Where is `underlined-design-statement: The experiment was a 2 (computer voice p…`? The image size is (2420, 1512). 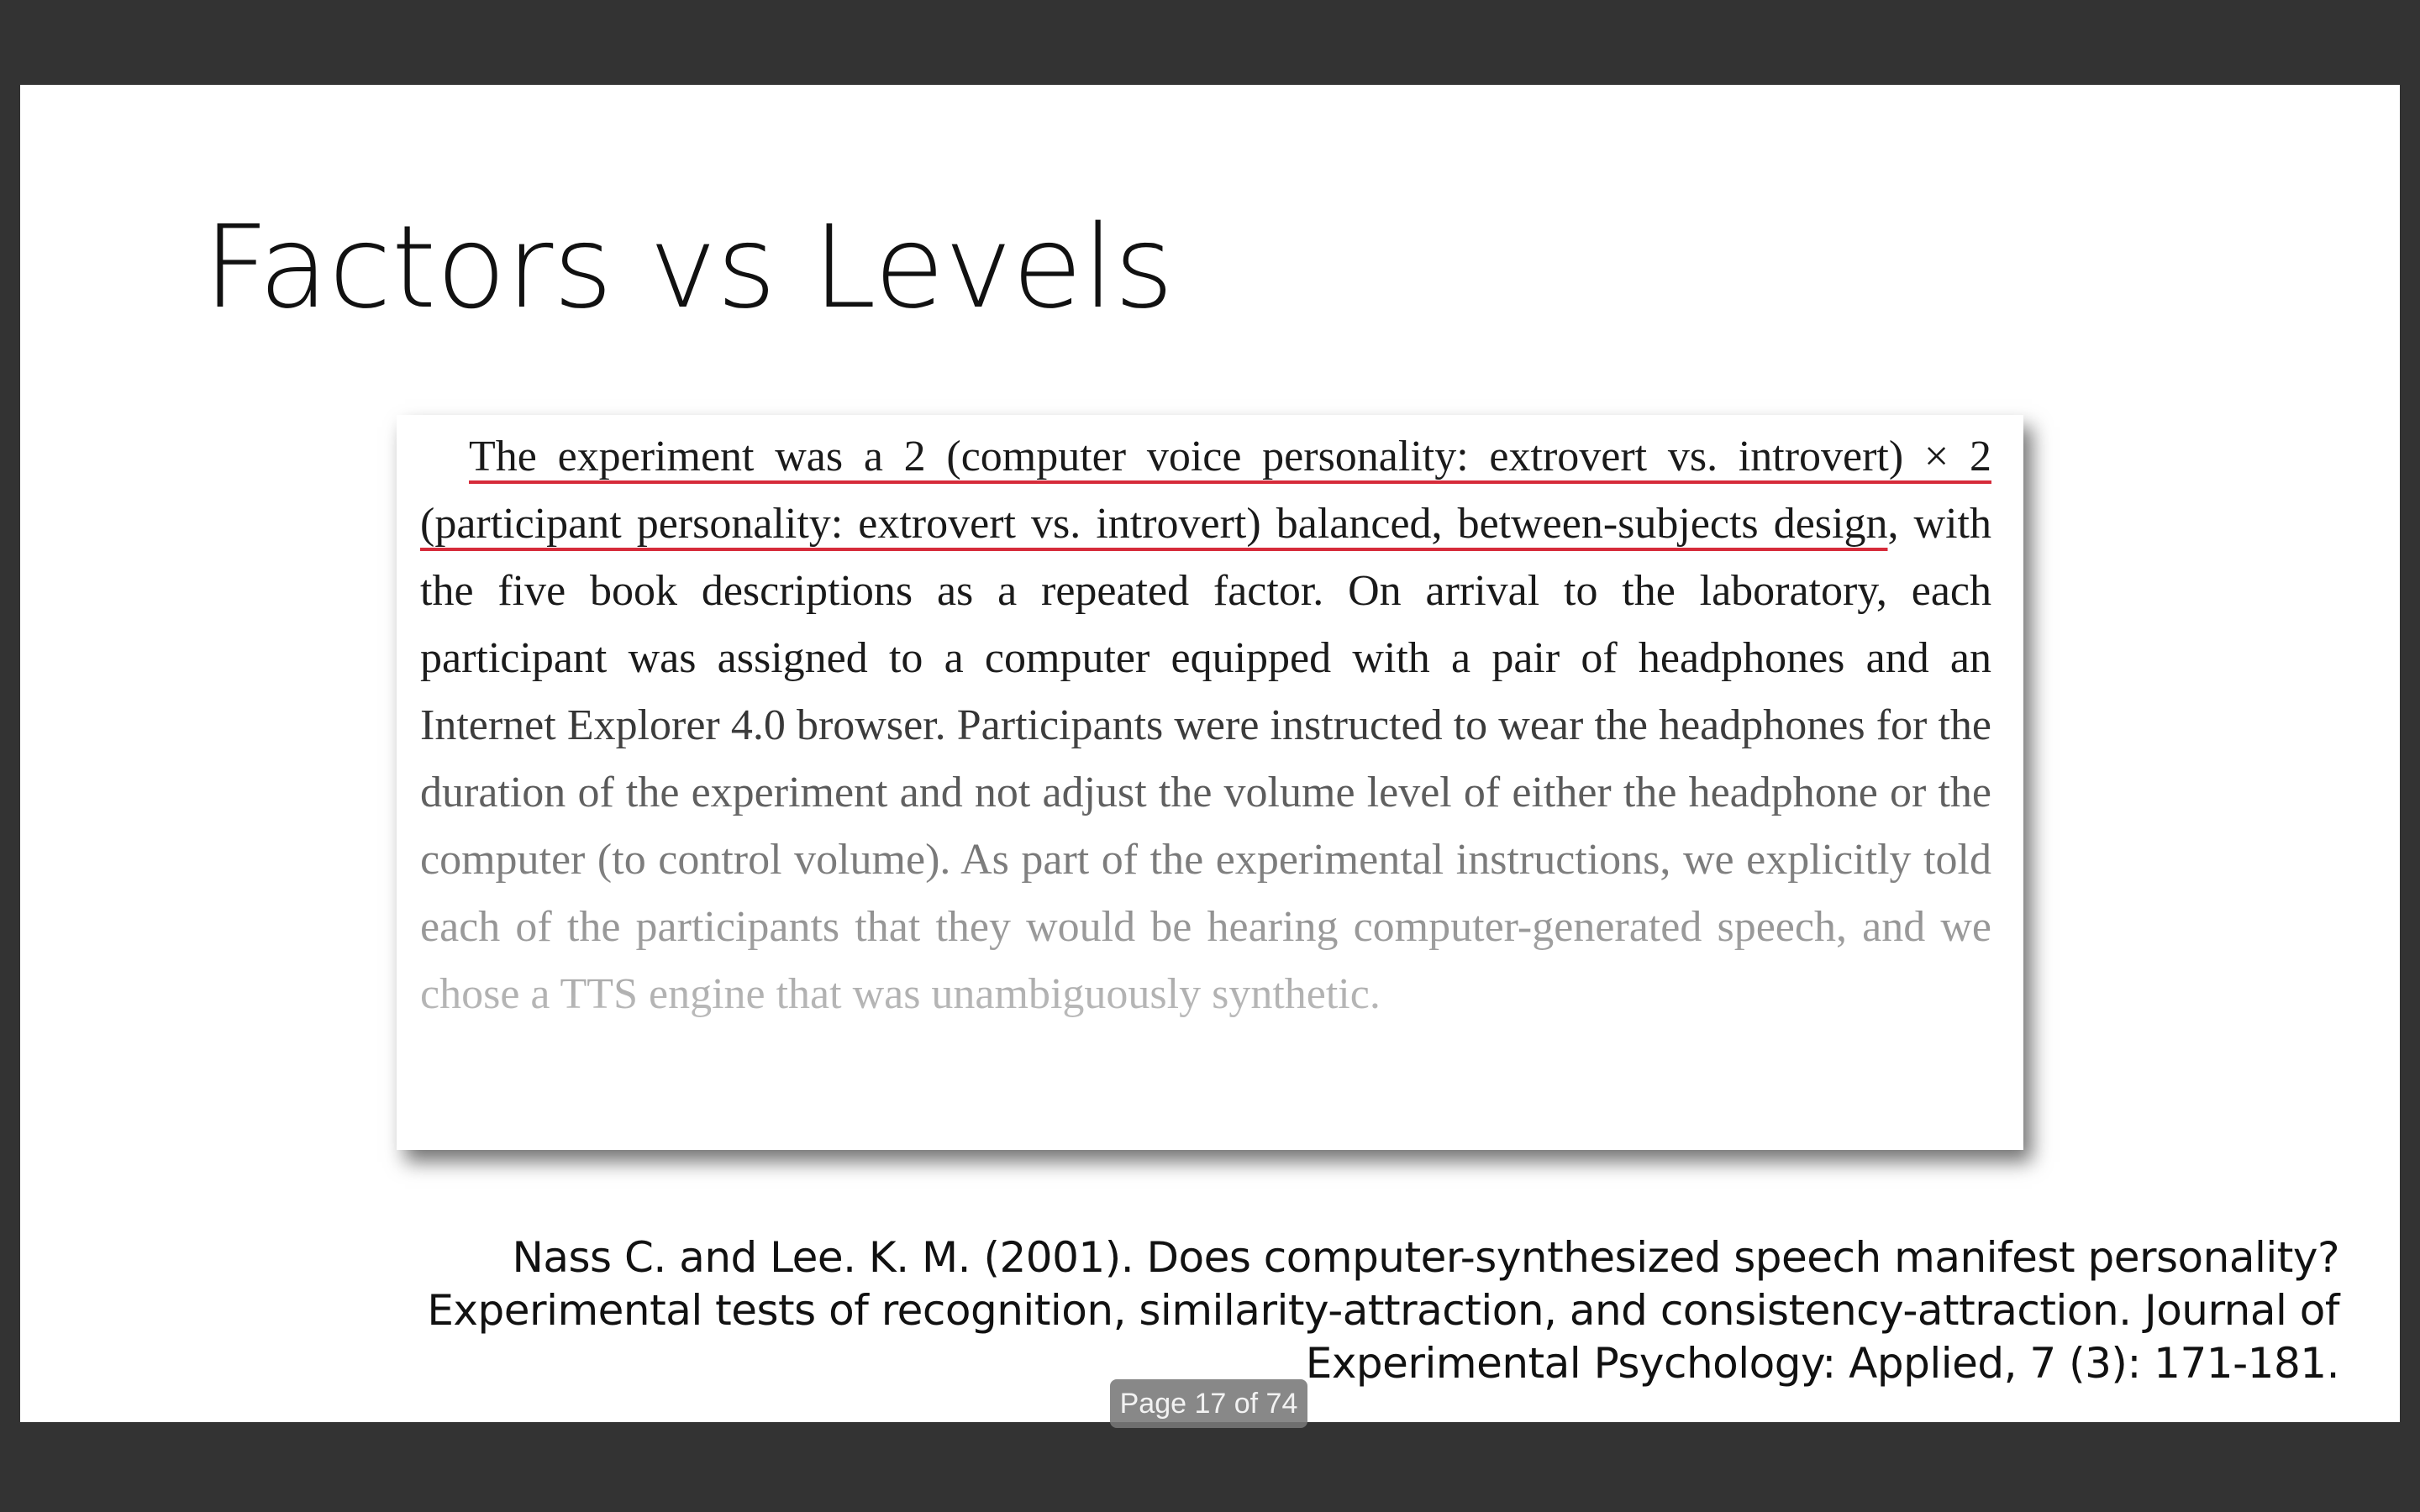
underlined-design-statement: The experiment was a 2 (computer voice p… is located at coordinates (1205, 490).